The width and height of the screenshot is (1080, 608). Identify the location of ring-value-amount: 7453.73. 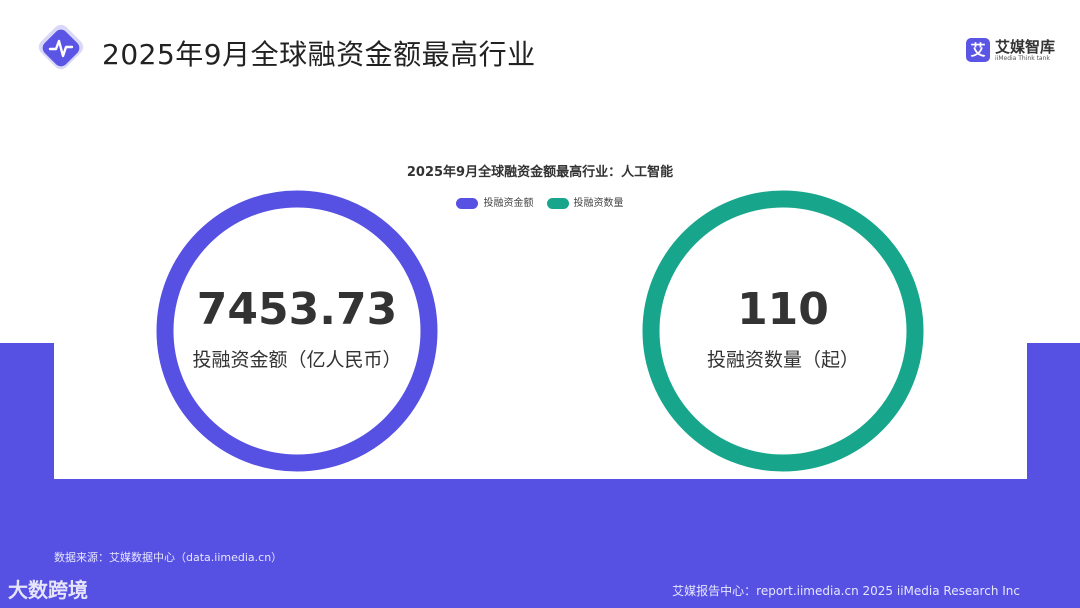
(297, 309).